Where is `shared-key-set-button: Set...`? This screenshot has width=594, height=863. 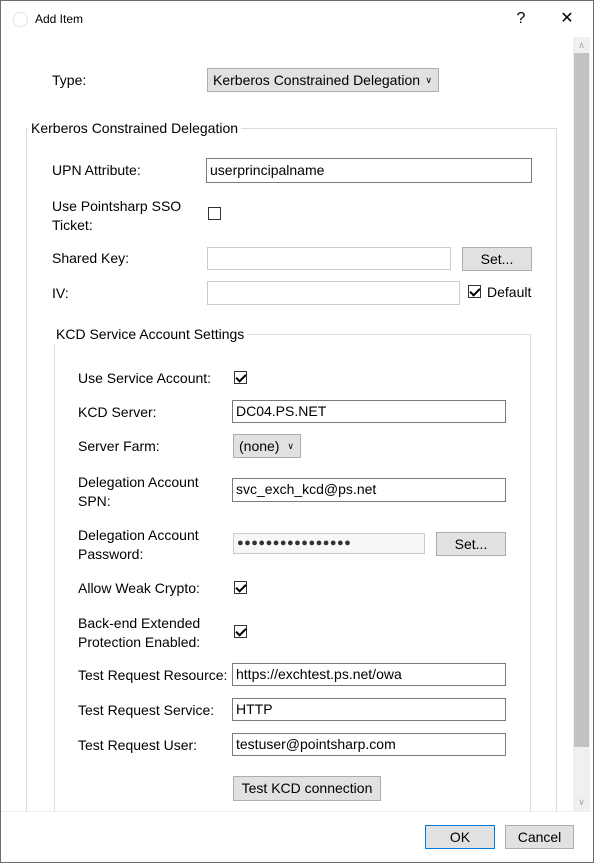
shared-key-set-button: Set... is located at coordinates (497, 259).